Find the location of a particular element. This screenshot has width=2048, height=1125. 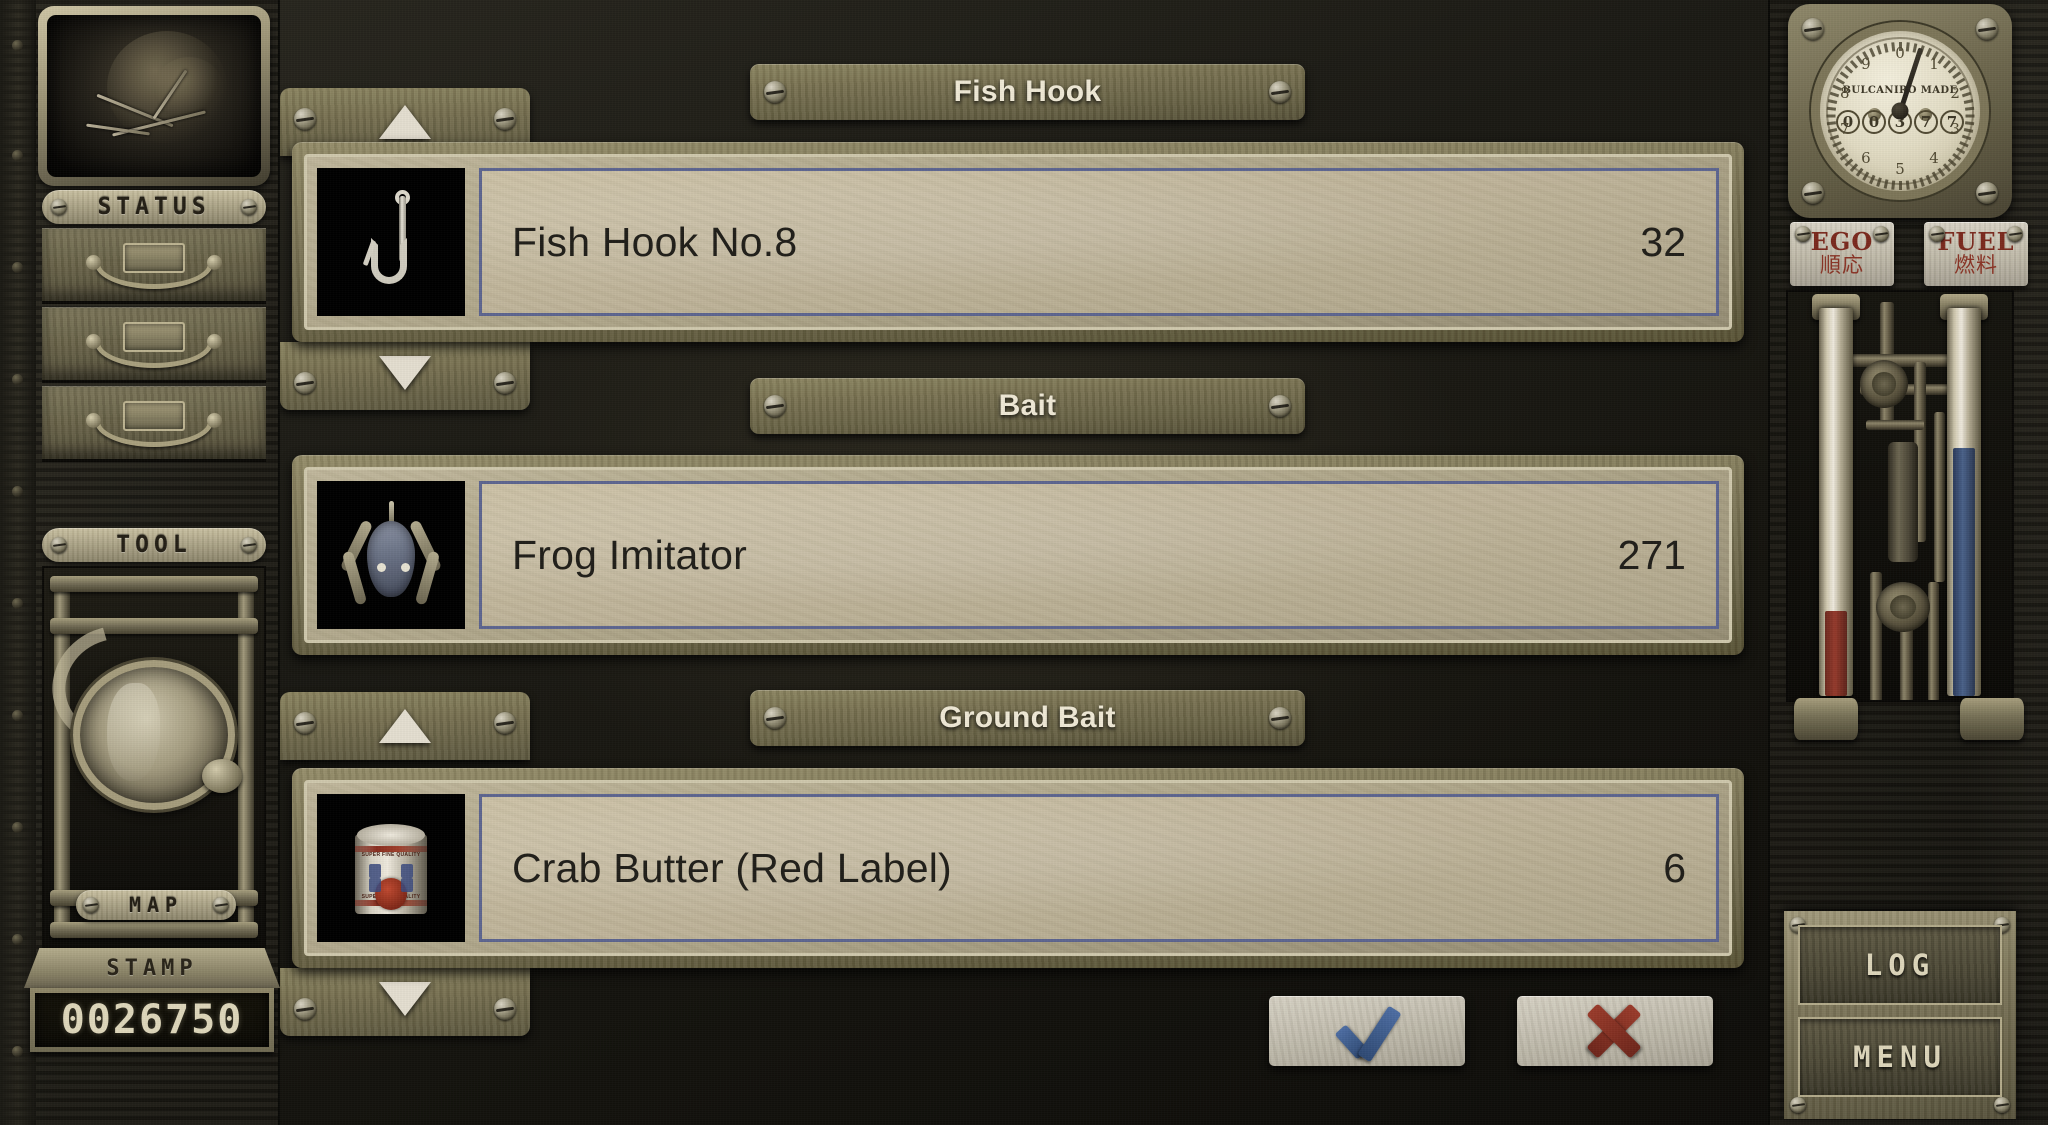

fuel-gauge-tube is located at coordinates (1964, 502).